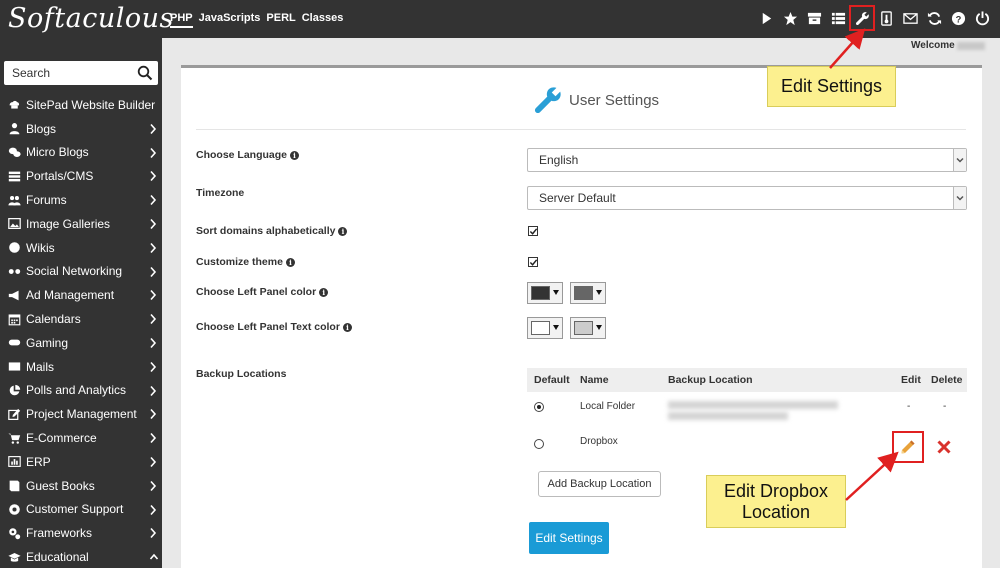 The height and width of the screenshot is (568, 1000). Describe the element at coordinates (886, 18) in the screenshot. I see `thermometer-icon` at that location.